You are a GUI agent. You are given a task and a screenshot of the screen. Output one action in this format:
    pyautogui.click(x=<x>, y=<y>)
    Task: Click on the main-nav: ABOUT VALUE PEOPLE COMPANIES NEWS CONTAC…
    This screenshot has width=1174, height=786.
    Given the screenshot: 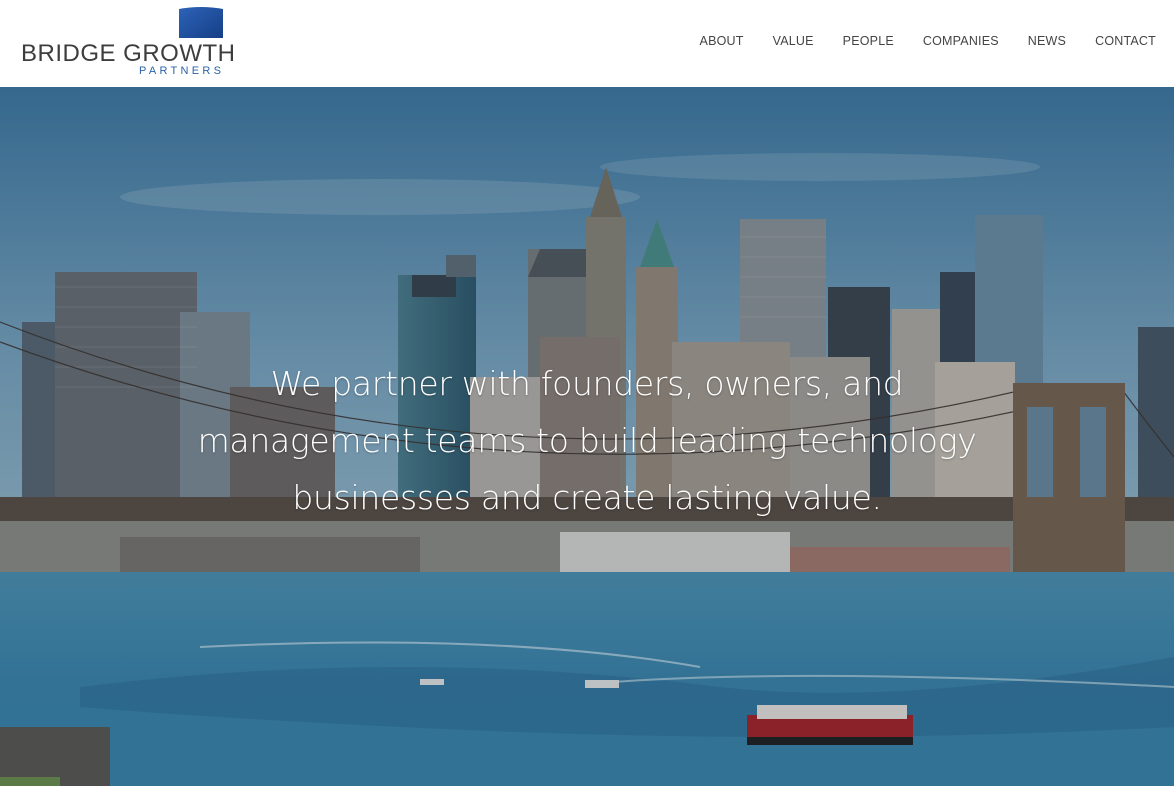 What is the action you would take?
    pyautogui.click(x=913, y=41)
    